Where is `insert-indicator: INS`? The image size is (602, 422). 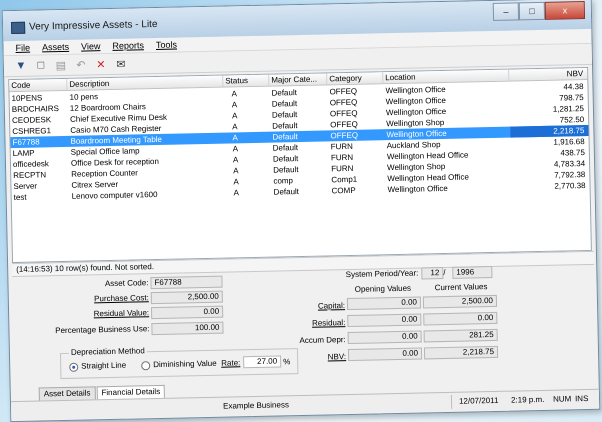
insert-indicator: INS is located at coordinates (581, 399).